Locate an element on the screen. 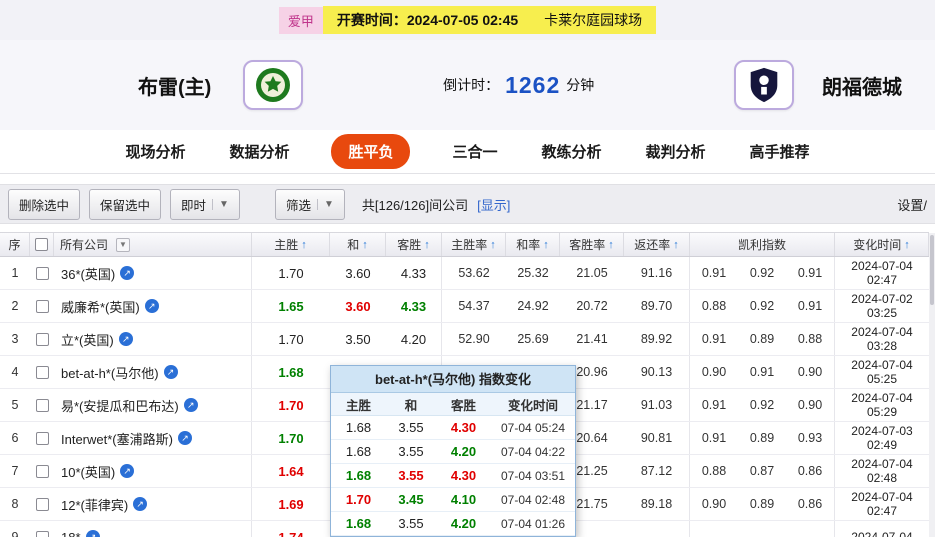 The height and width of the screenshot is (537, 935). home-team-logo is located at coordinates (273, 85).